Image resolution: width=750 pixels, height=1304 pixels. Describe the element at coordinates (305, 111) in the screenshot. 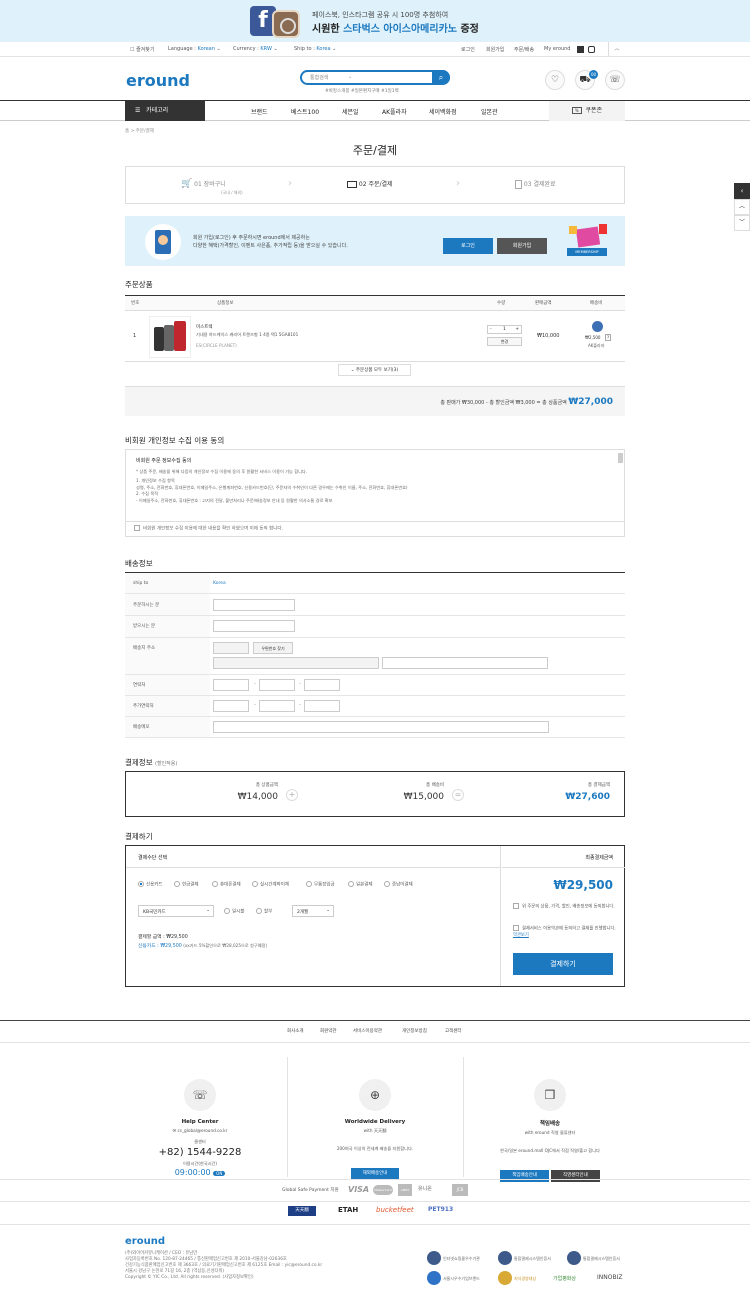

I see `nav-item-best100: 베스트100` at that location.